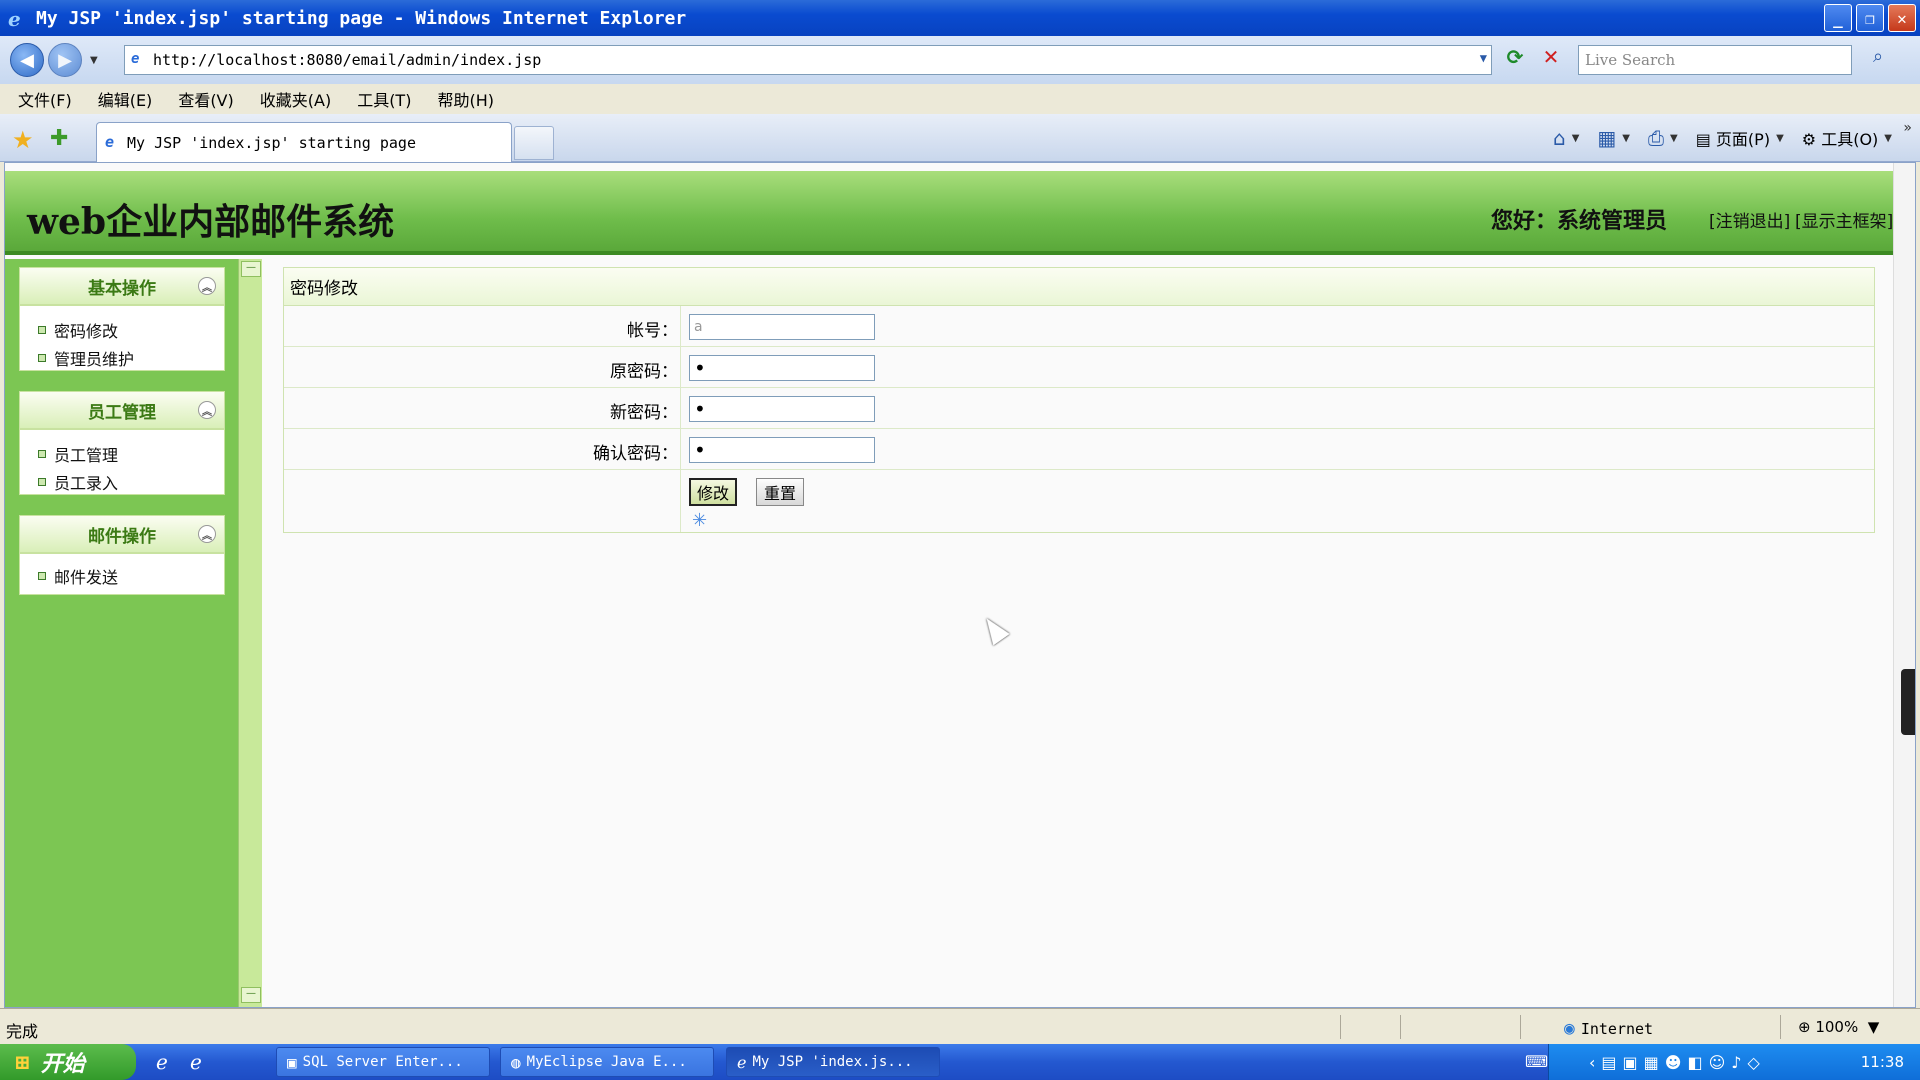 Image resolution: width=1920 pixels, height=1080 pixels. What do you see at coordinates (1809, 139) in the screenshot?
I see `gear-icon: ⚙` at bounding box center [1809, 139].